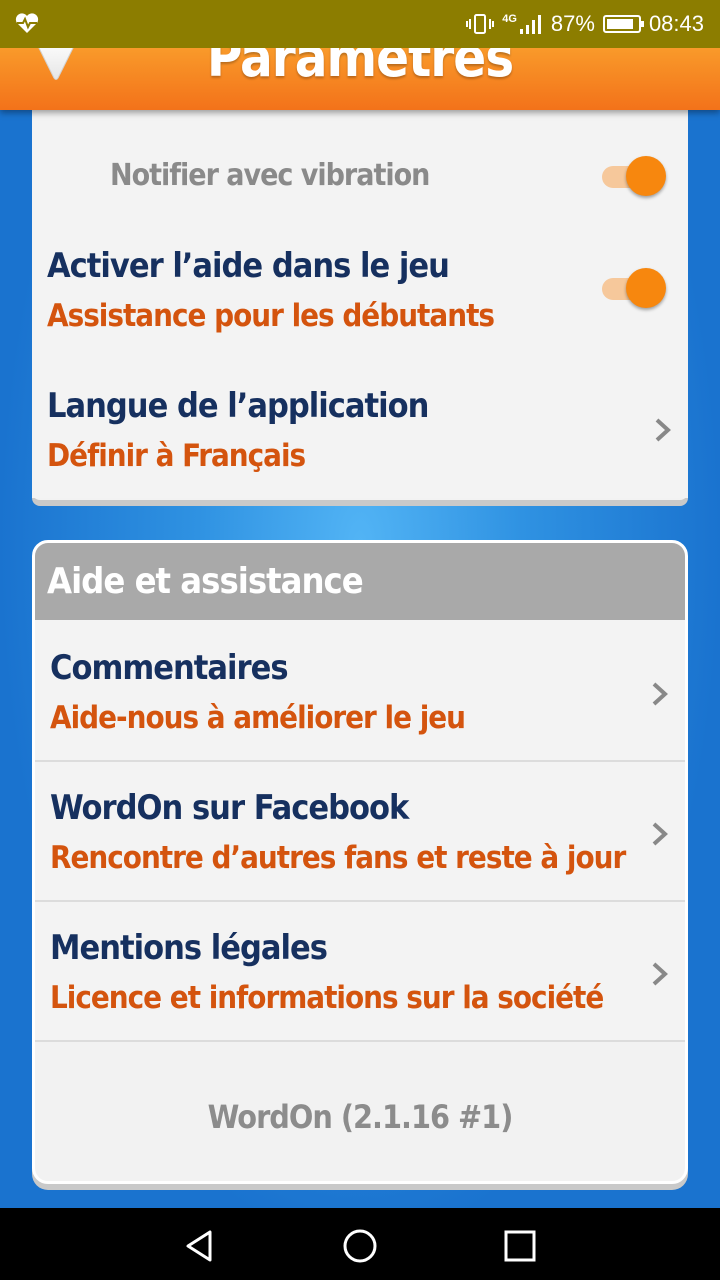 This screenshot has height=1280, width=720. Describe the element at coordinates (480, 24) in the screenshot. I see `vibrate-icon` at that location.